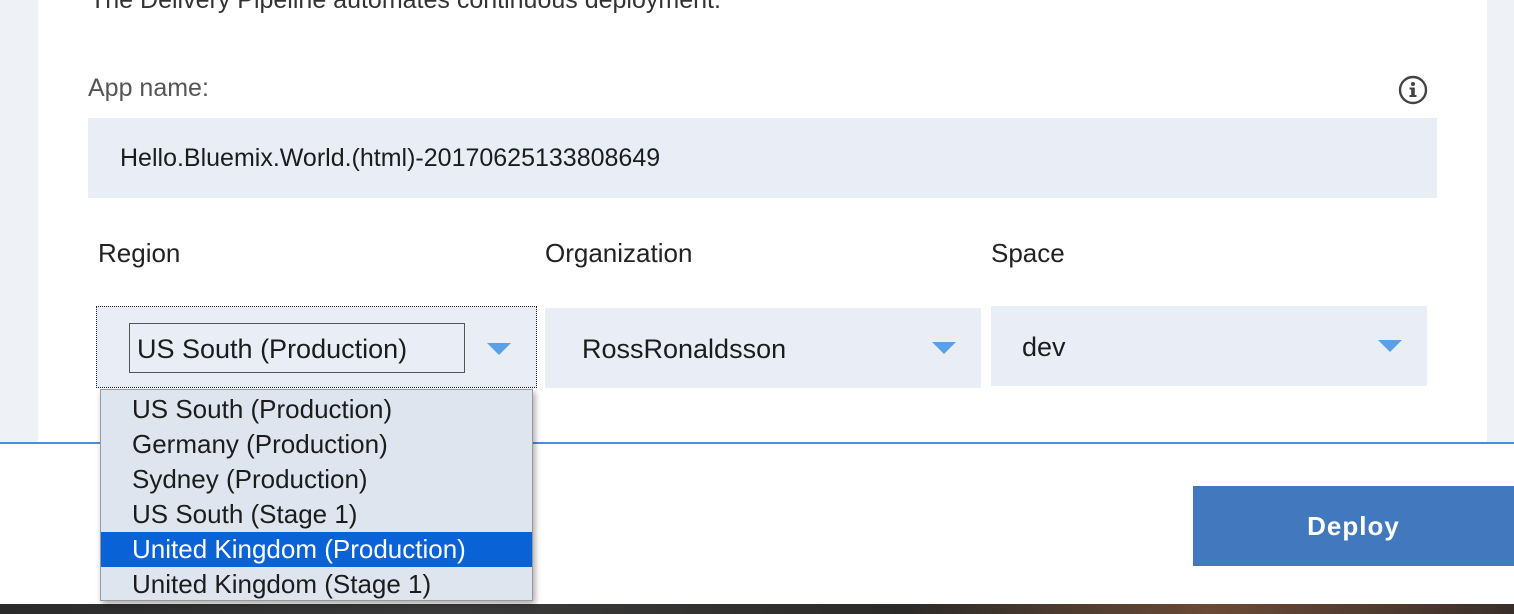 This screenshot has height=614, width=1514. Describe the element at coordinates (1413, 90) in the screenshot. I see `info-icon` at that location.